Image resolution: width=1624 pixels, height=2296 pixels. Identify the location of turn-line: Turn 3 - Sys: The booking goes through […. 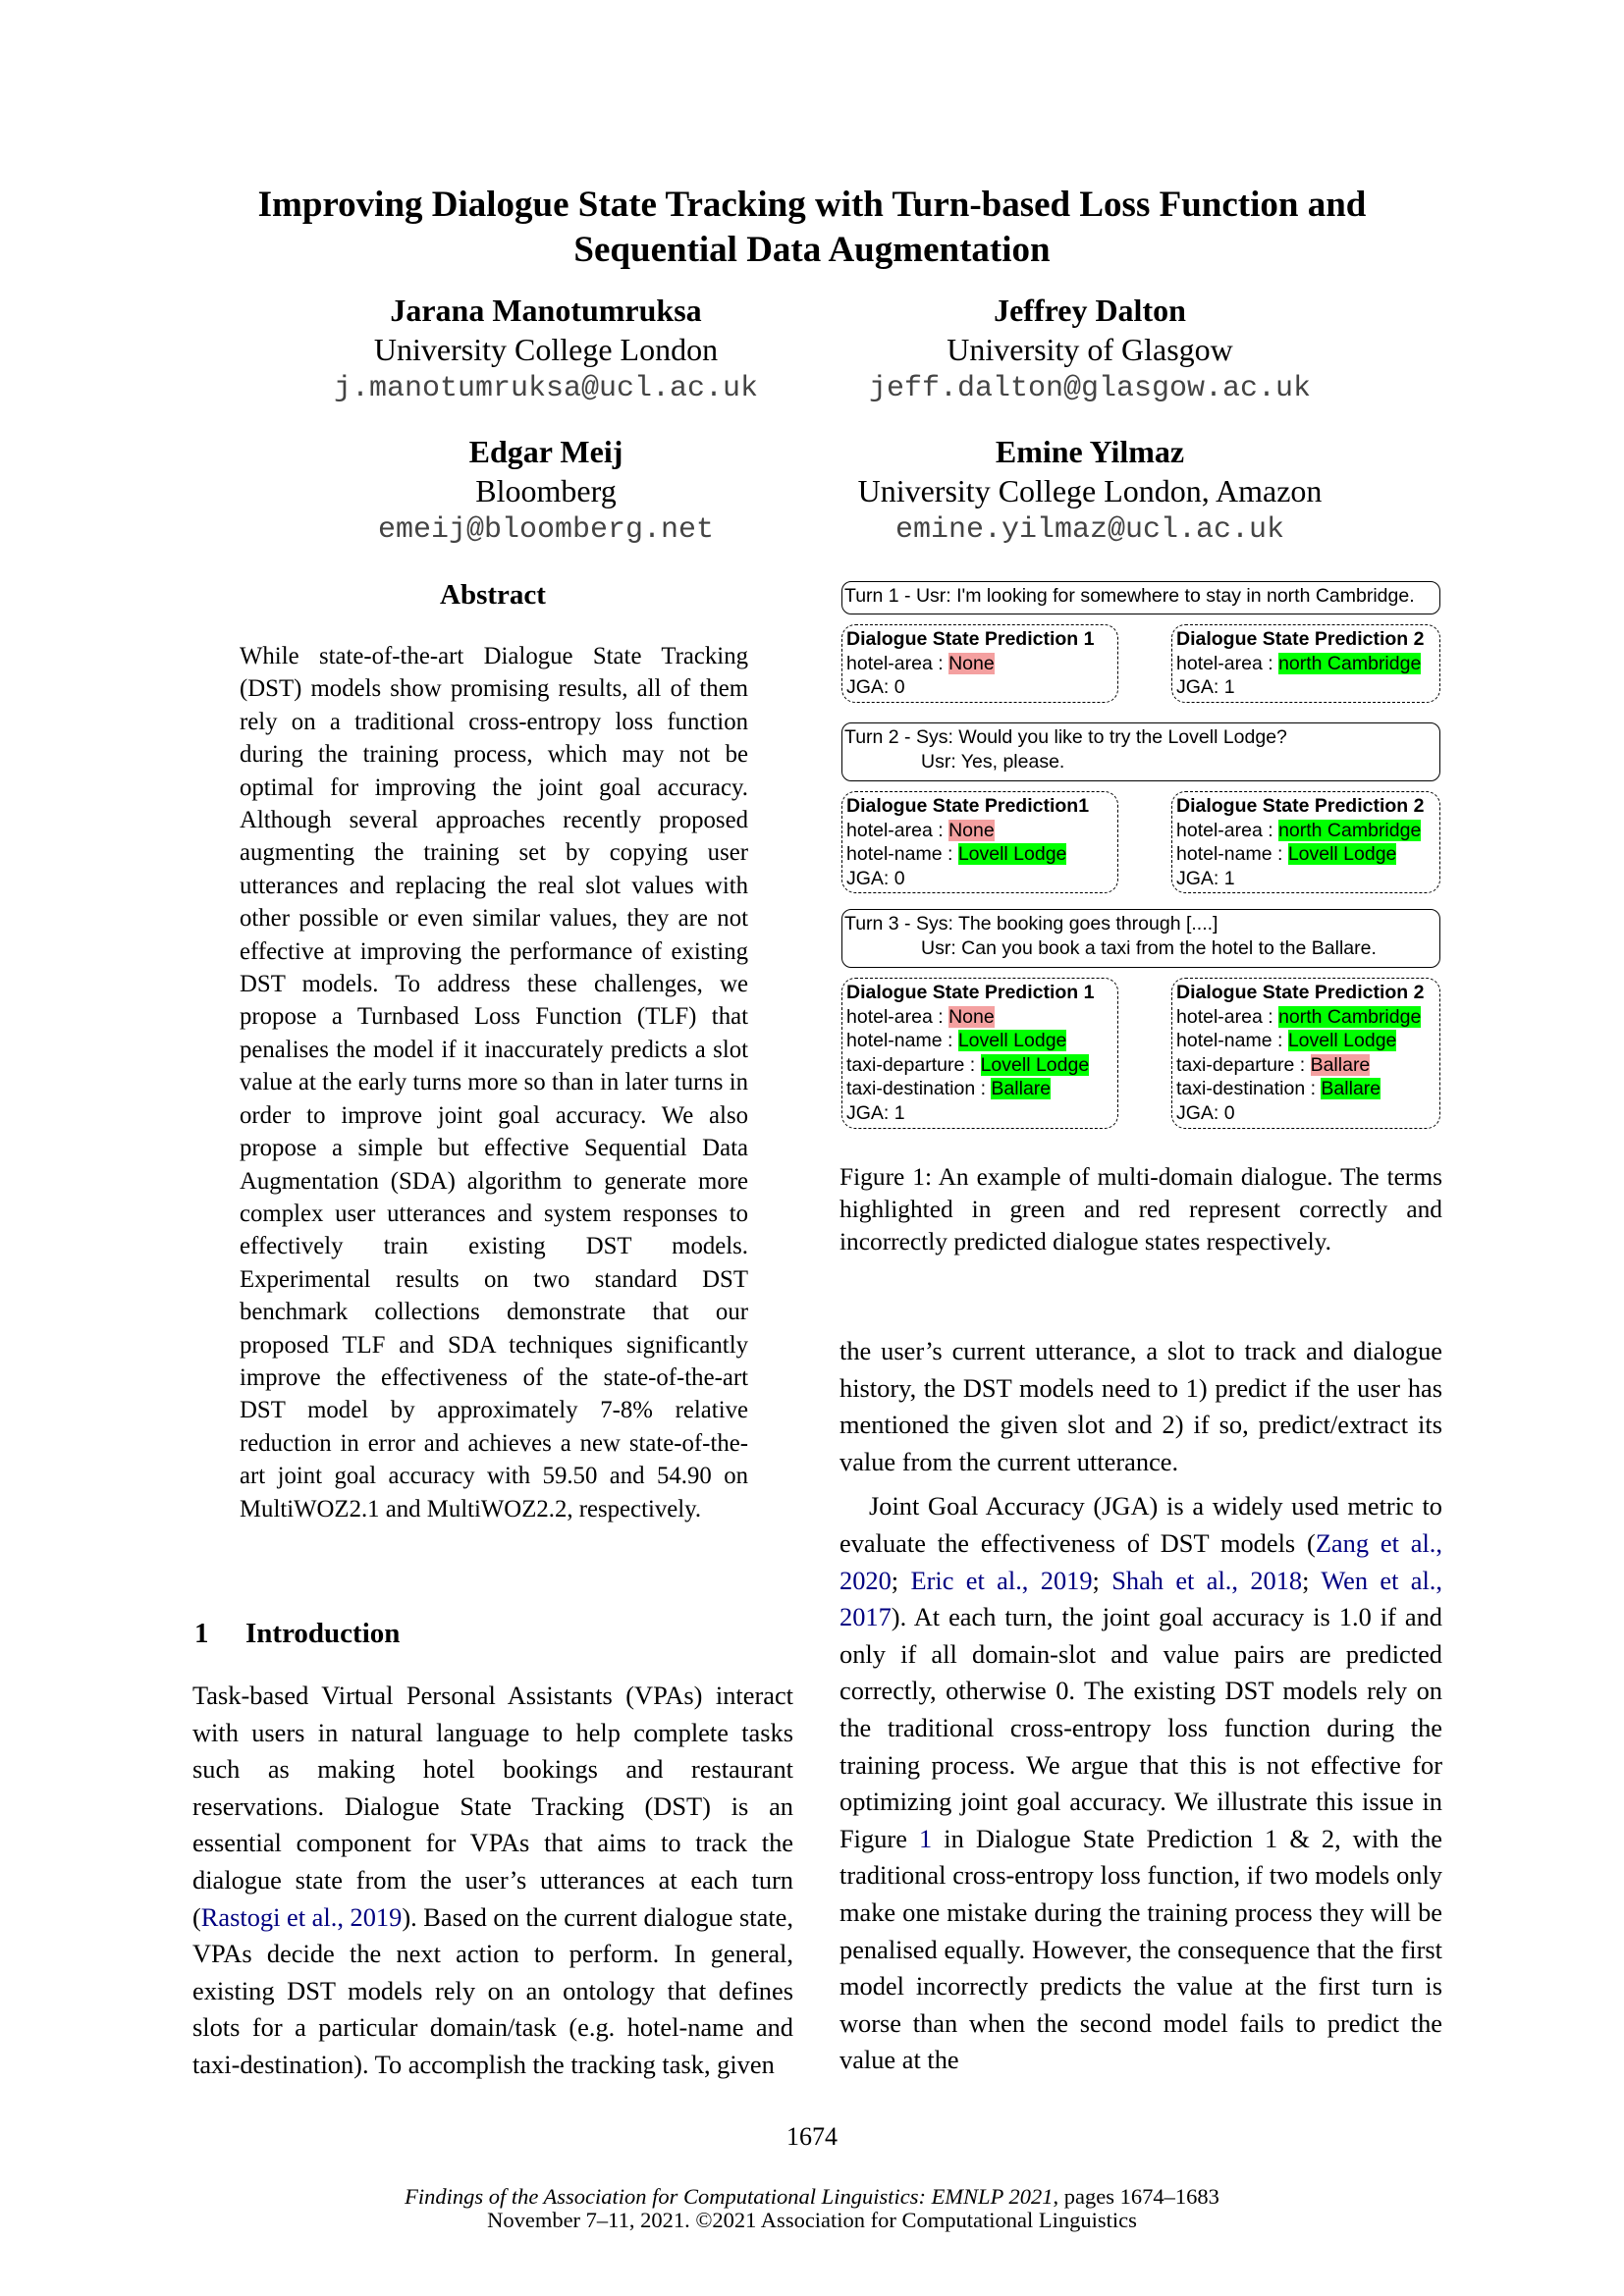
(1031, 923).